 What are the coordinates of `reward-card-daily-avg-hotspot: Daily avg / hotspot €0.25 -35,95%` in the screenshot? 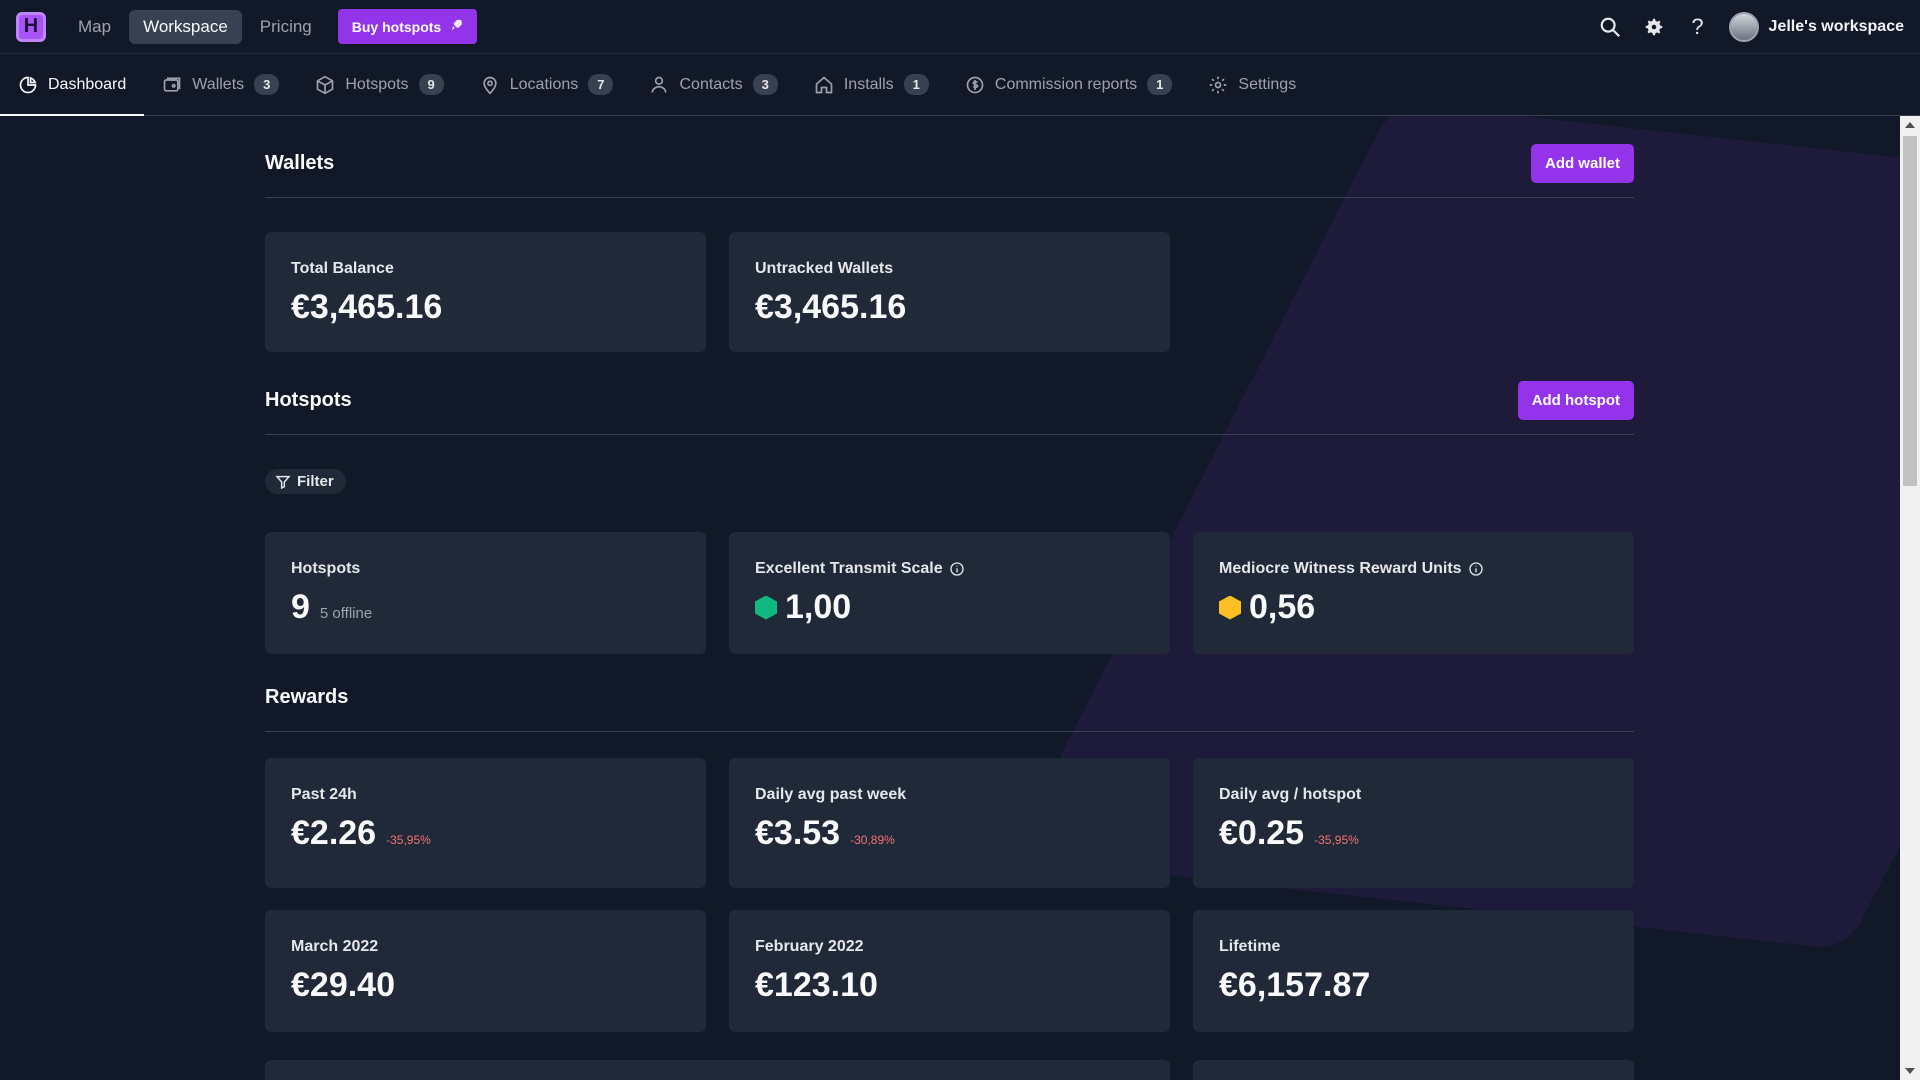 It's located at (1413, 823).